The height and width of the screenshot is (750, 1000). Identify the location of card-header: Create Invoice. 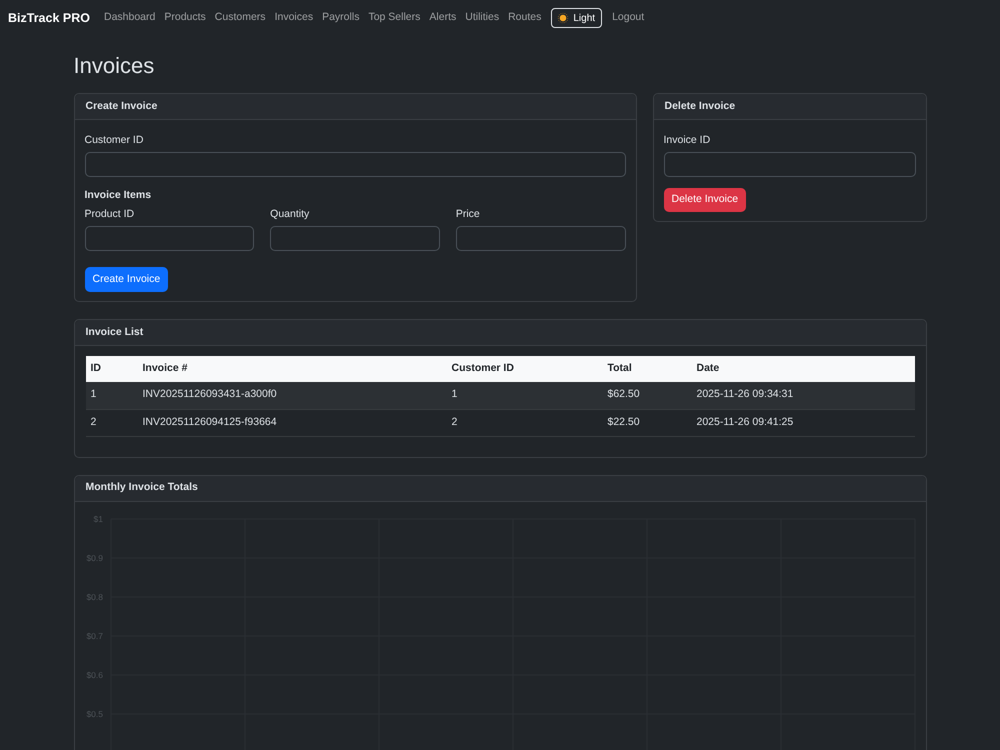
(355, 107).